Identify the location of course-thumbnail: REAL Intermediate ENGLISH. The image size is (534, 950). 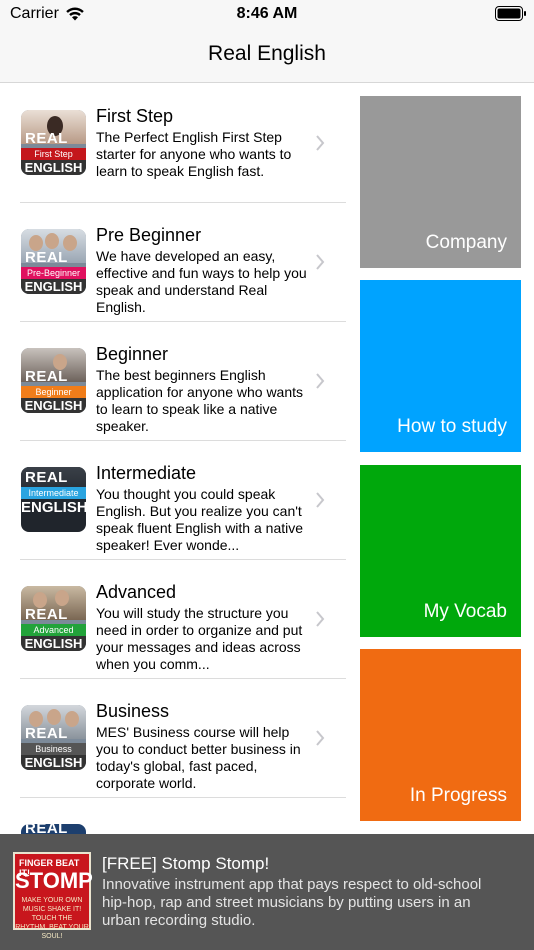
(53, 499).